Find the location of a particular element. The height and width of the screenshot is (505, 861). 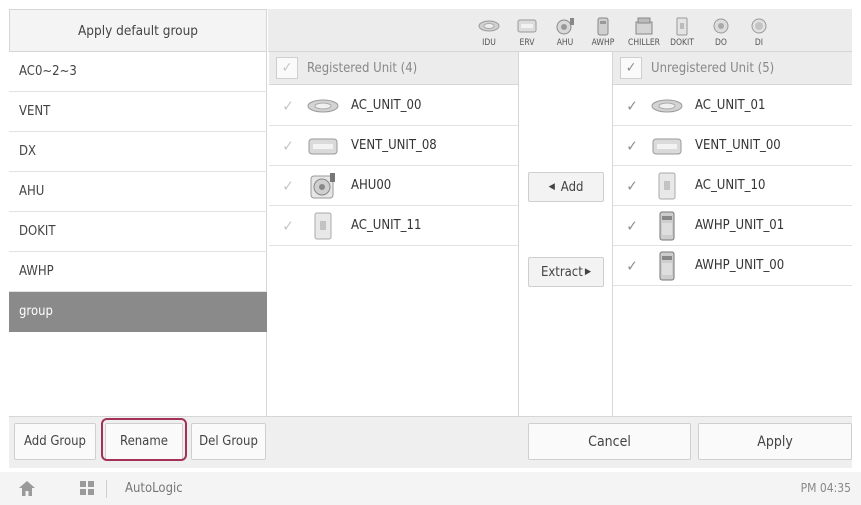

group-item: DOKIT is located at coordinates (138, 232).